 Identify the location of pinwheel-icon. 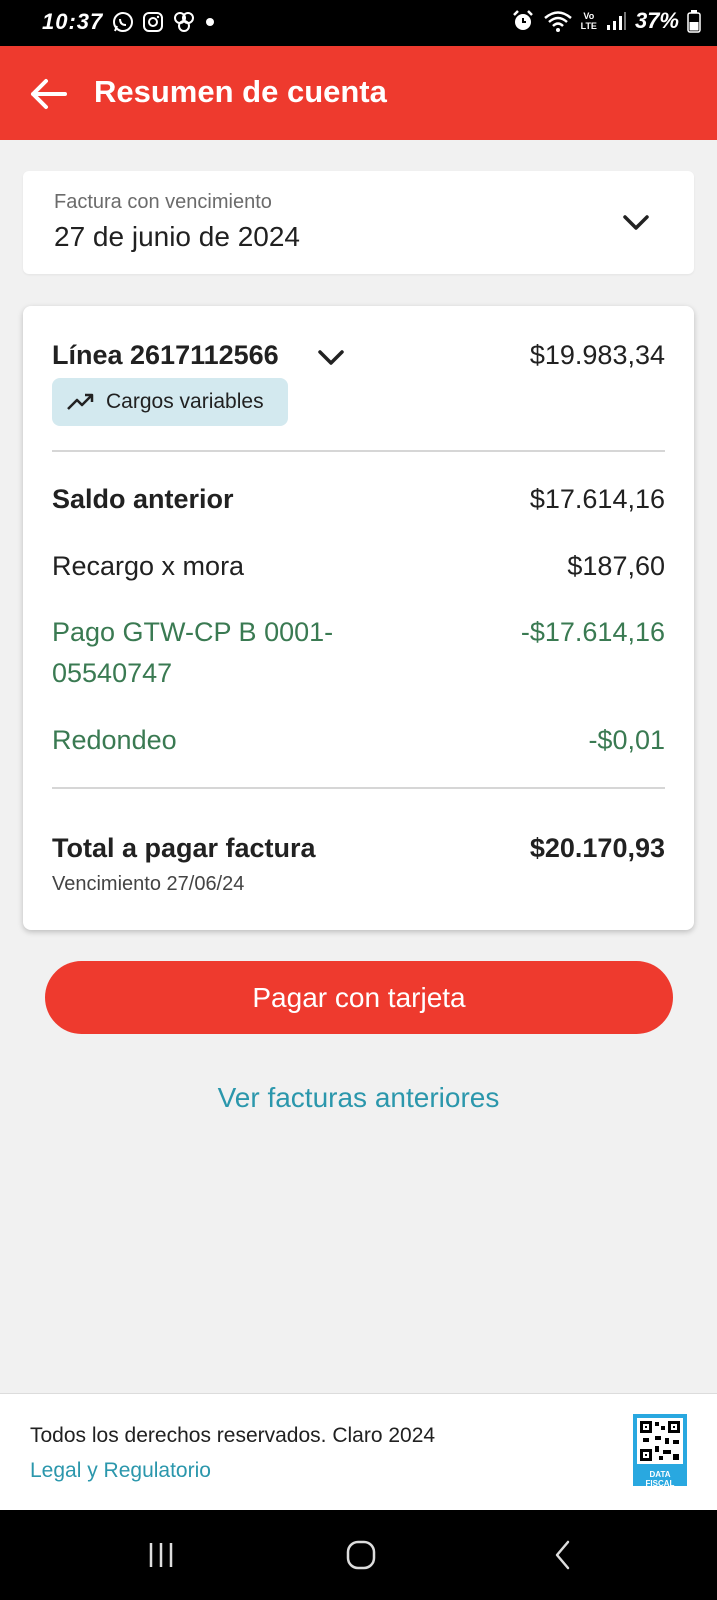
(184, 22).